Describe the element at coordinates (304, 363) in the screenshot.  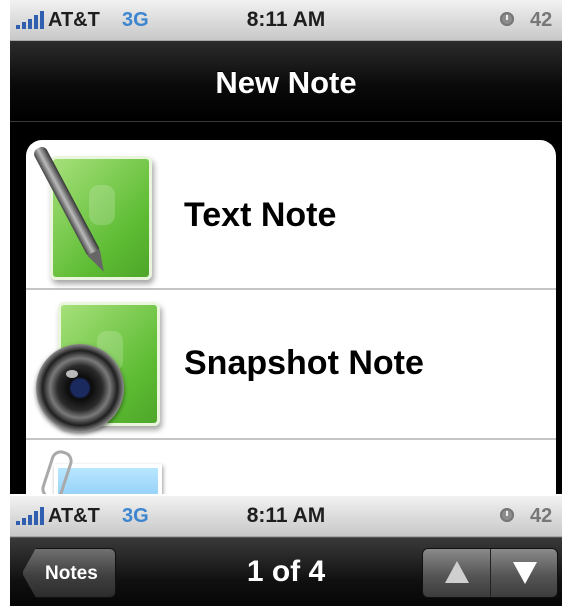
I see `list-item-label: Snapshot Note` at that location.